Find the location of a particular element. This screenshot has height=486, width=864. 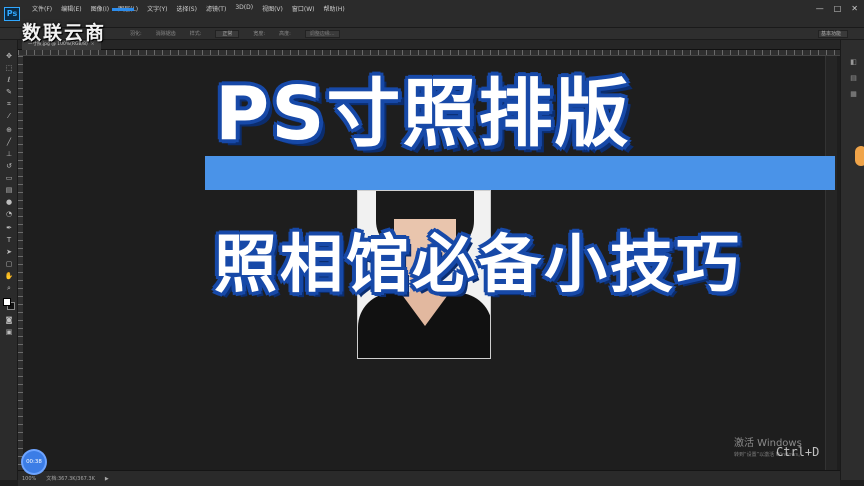

pen-icon: ✒ is located at coordinates (9, 228).